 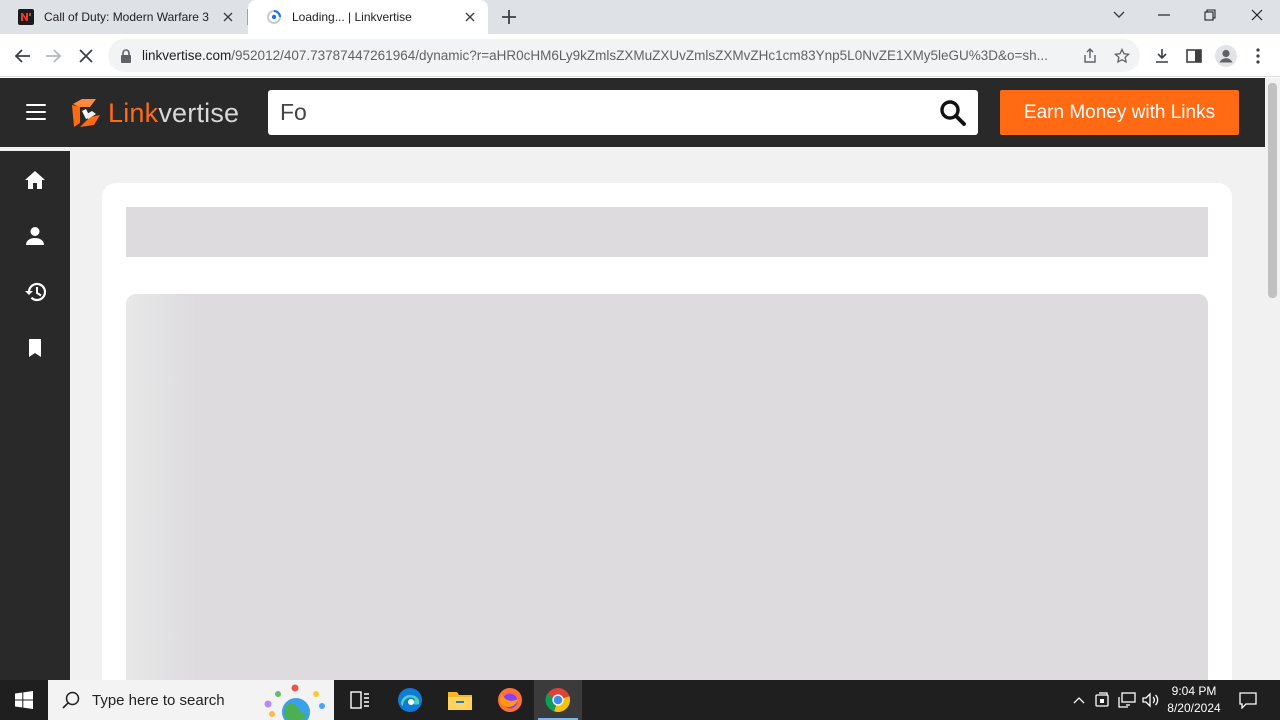 What do you see at coordinates (1194, 56) in the screenshot?
I see `side-panel-icon` at bounding box center [1194, 56].